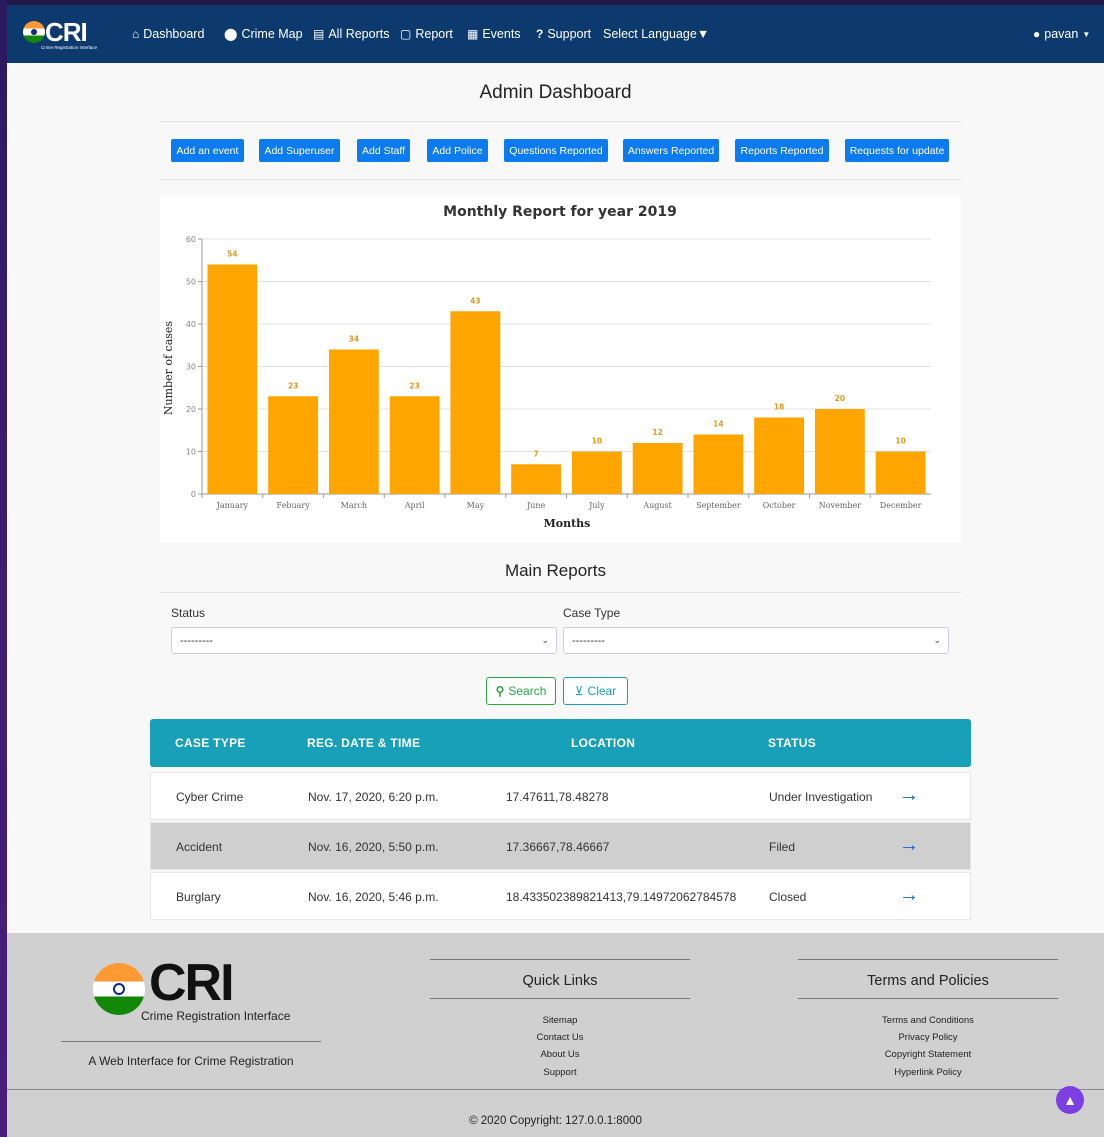  What do you see at coordinates (901, 505) in the screenshot?
I see `chart-x-tick-label: December` at bounding box center [901, 505].